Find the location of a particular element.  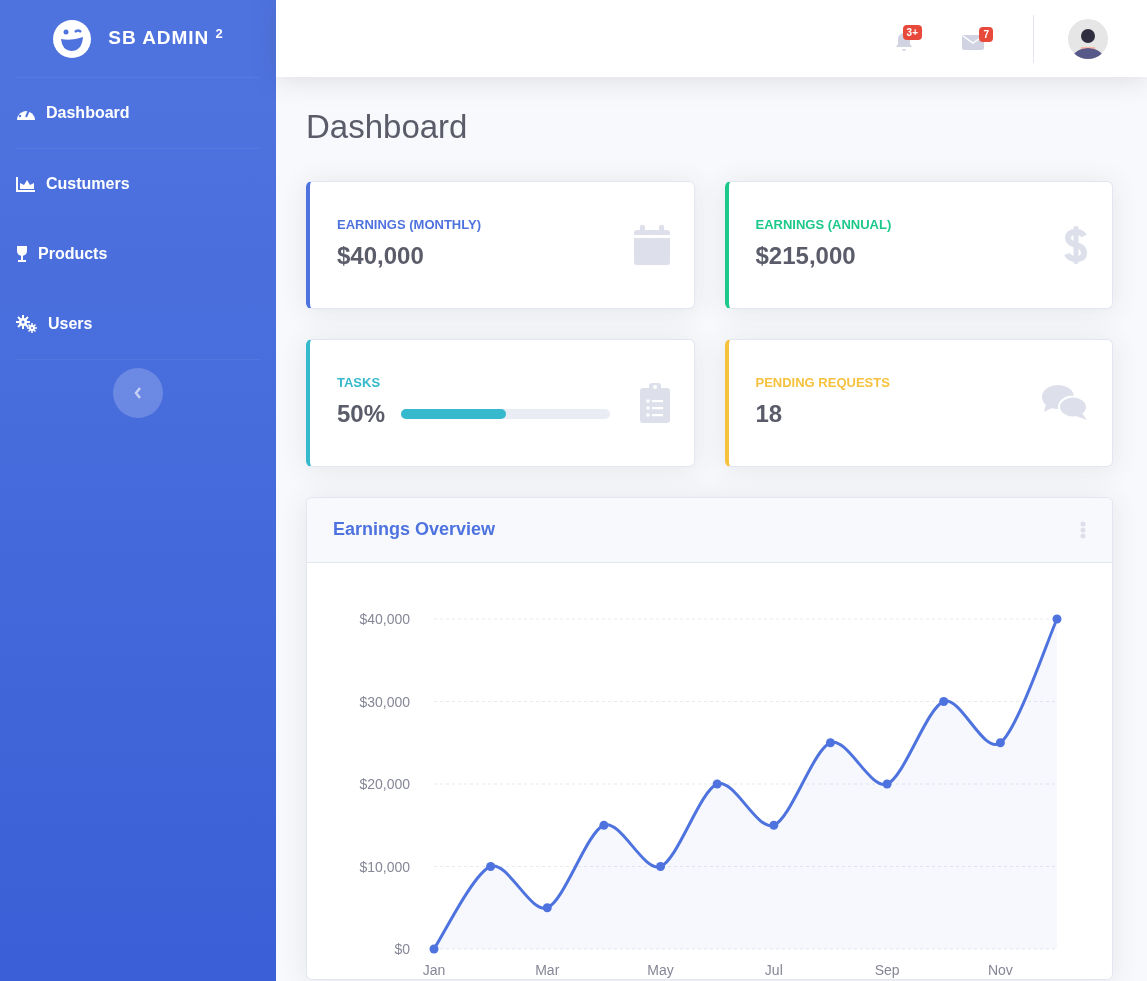

more-options-button is located at coordinates (1083, 529).